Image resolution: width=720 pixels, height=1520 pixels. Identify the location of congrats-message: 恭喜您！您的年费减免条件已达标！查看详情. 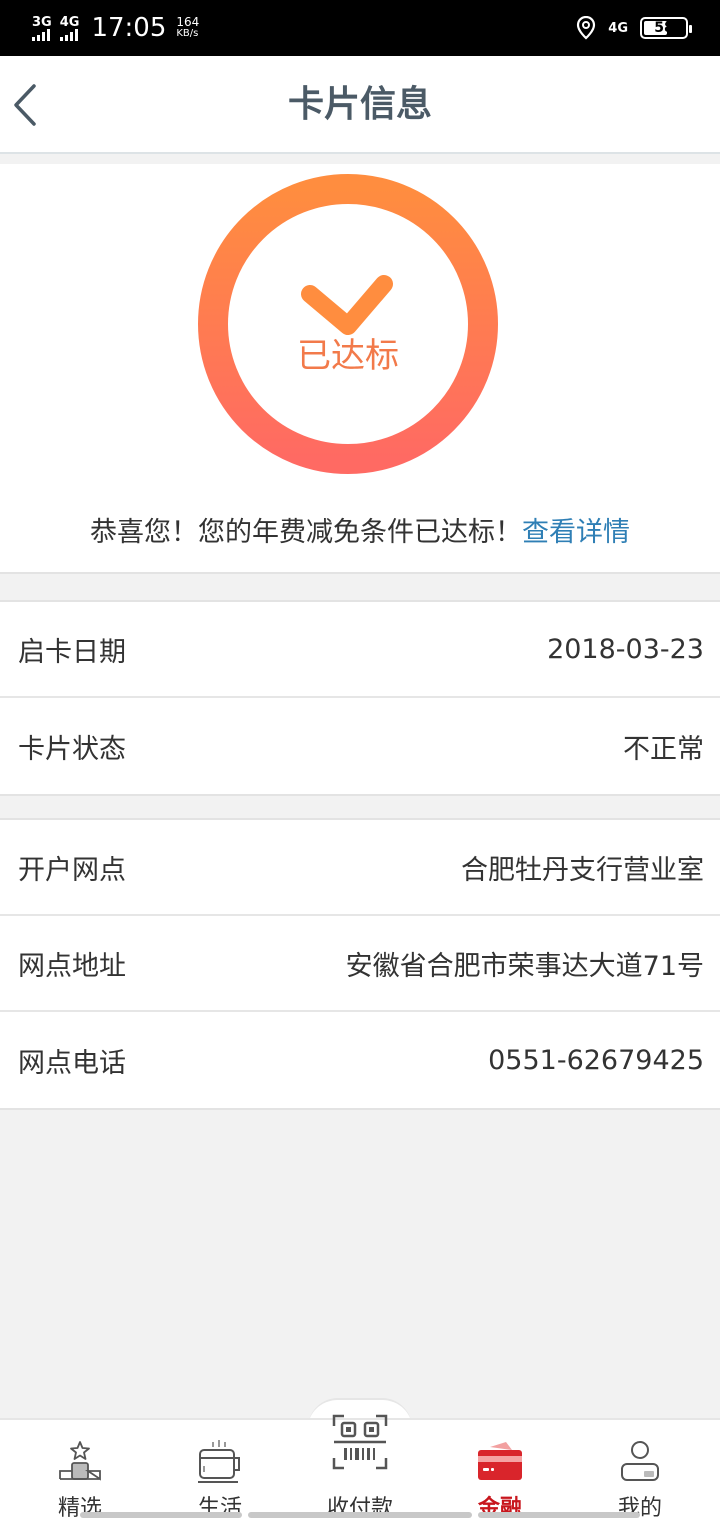
(360, 529).